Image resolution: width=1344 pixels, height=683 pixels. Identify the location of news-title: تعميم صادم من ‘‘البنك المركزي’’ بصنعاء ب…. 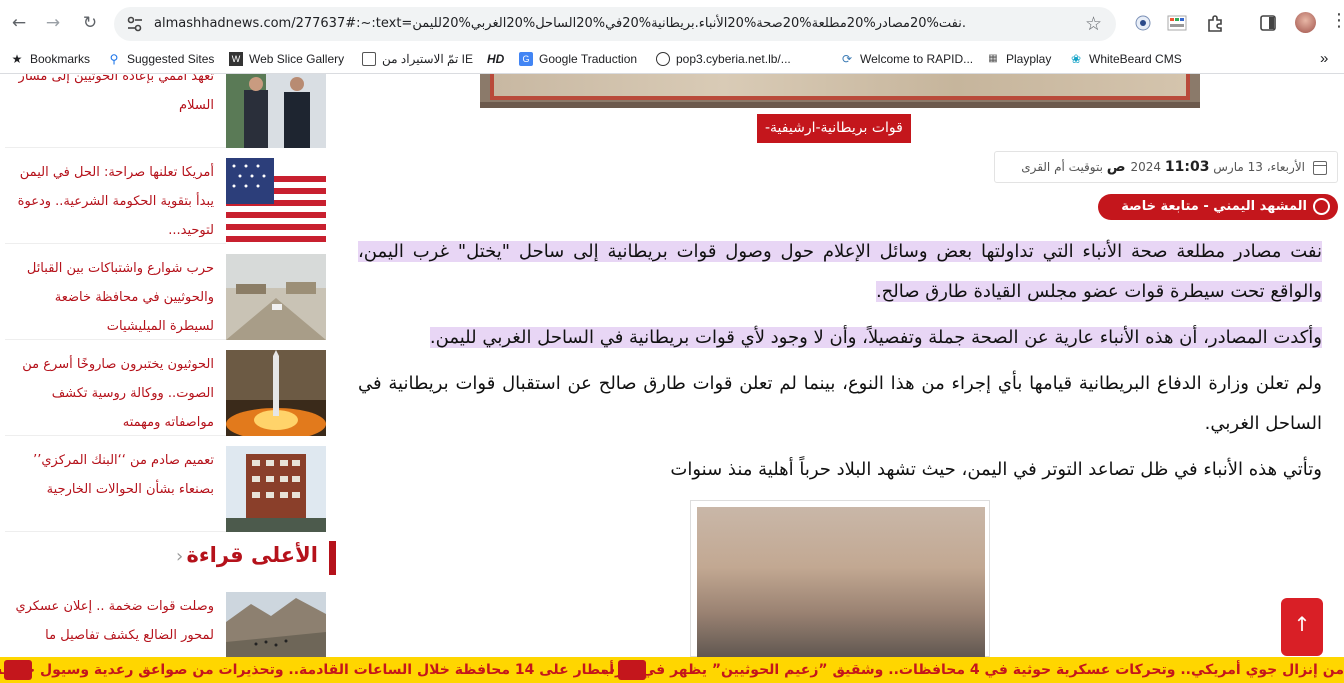
(111, 475).